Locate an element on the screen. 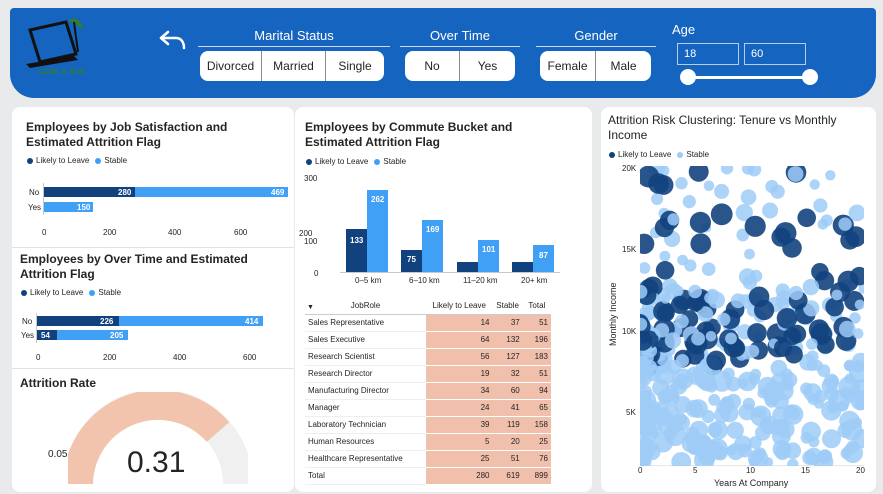 Image resolution: width=883 pixels, height=494 pixels. column-header-stable: Stable is located at coordinates (507, 306).